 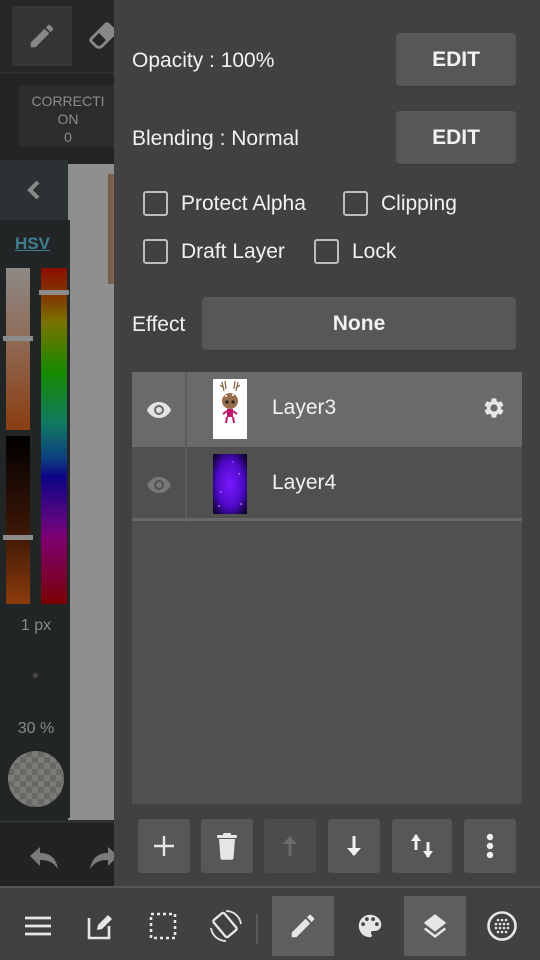 I want to click on bottom-navigation-bar, so click(x=270, y=923).